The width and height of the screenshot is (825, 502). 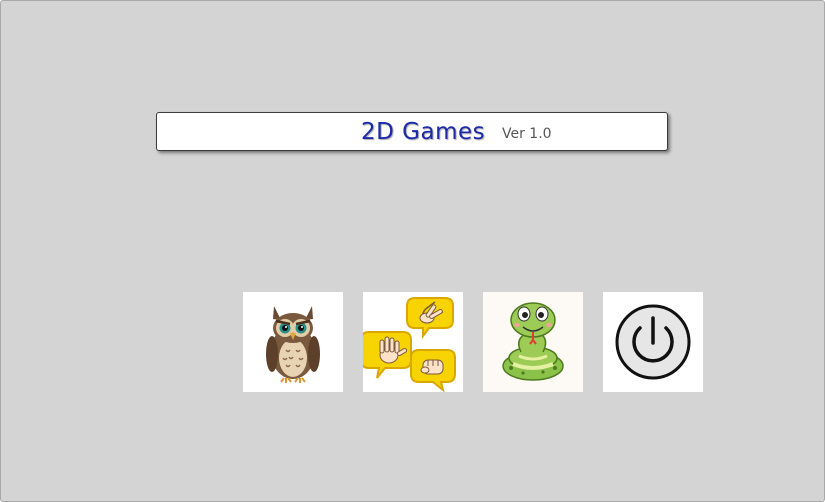 I want to click on owl-icon, so click(x=293, y=344).